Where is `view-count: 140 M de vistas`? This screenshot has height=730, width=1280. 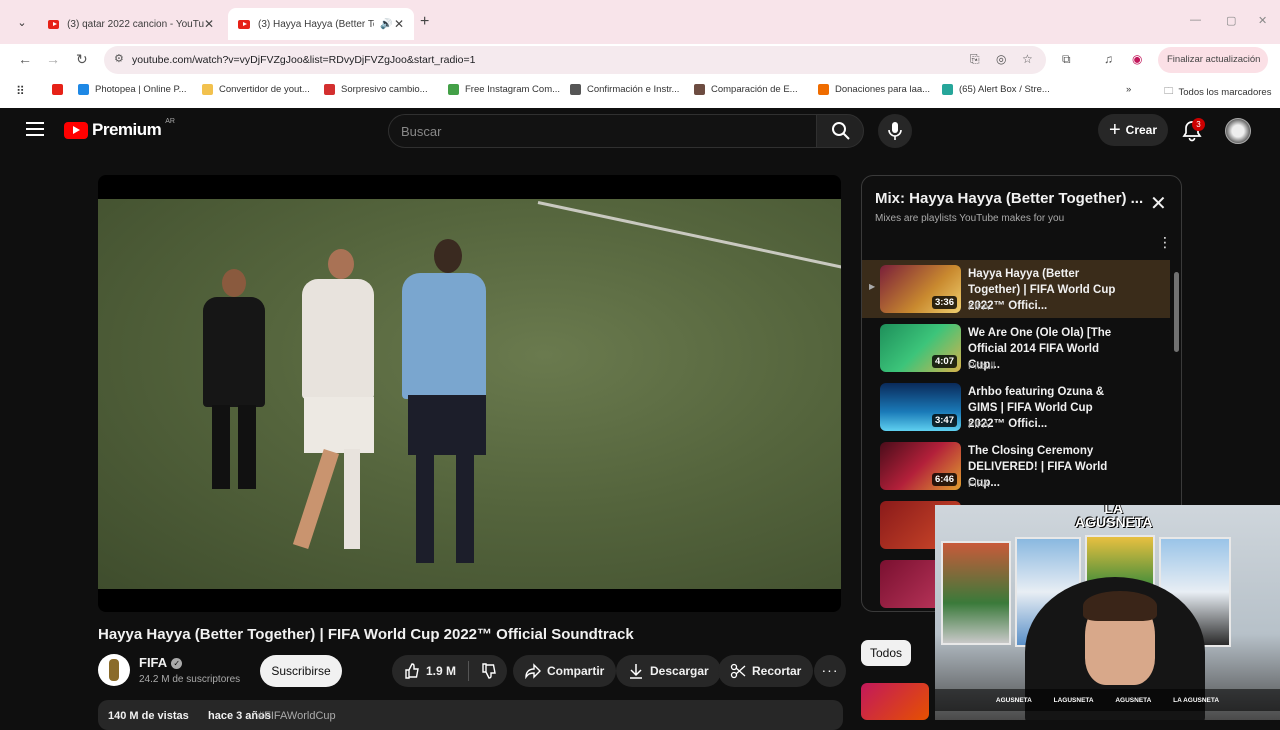
view-count: 140 M de vistas is located at coordinates (148, 716).